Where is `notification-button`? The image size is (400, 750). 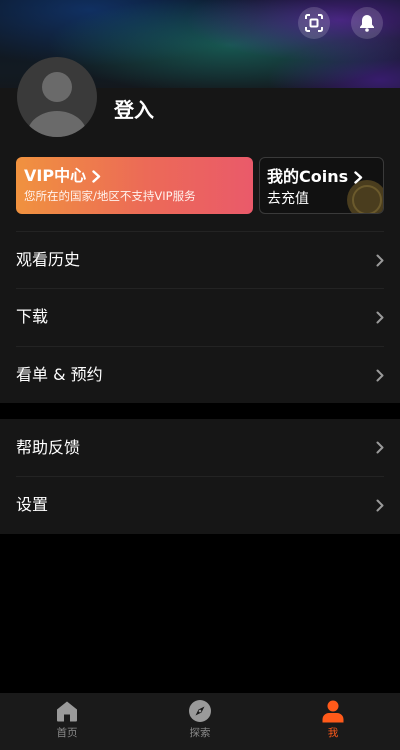
notification-button is located at coordinates (367, 23).